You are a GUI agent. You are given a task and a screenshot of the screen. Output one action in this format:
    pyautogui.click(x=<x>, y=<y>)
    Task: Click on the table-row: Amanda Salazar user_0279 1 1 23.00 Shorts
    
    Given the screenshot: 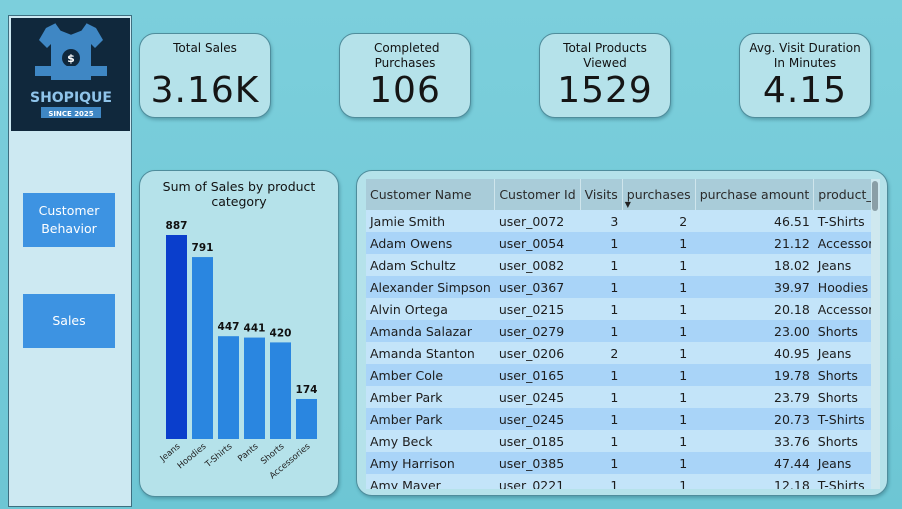 What is the action you would take?
    pyautogui.click(x=619, y=331)
    